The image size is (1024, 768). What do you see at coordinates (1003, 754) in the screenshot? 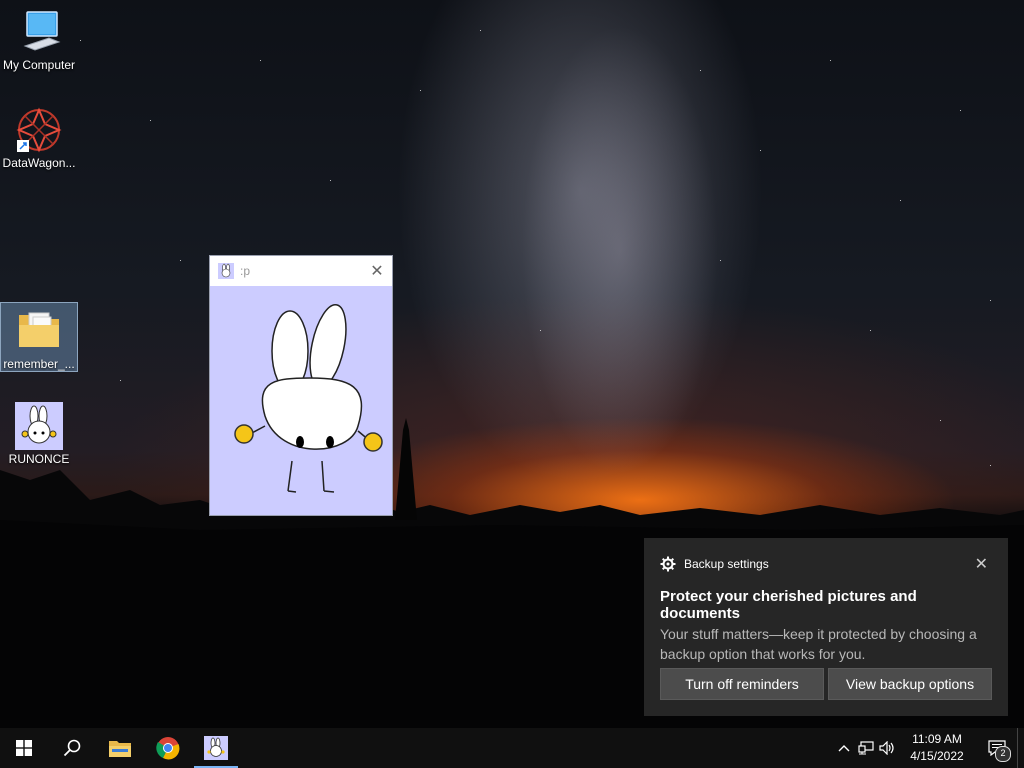
I see `notification-count-badge: 2` at bounding box center [1003, 754].